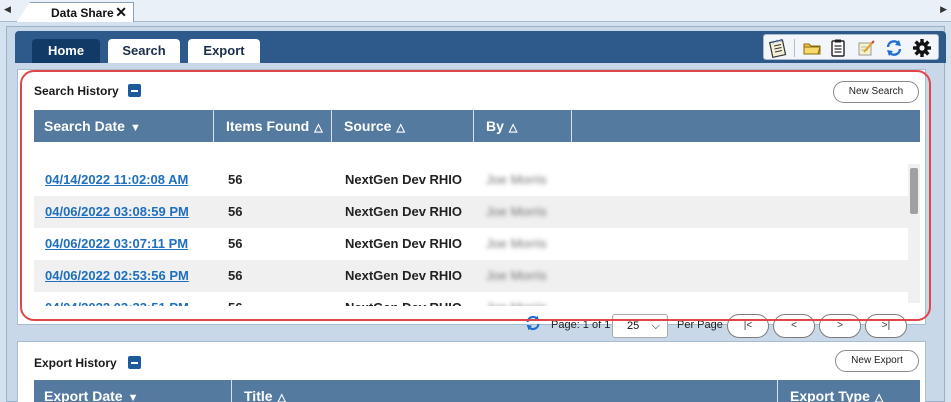 Image resolution: width=951 pixels, height=402 pixels. What do you see at coordinates (84, 126) in the screenshot?
I see `column-label: Search Date` at bounding box center [84, 126].